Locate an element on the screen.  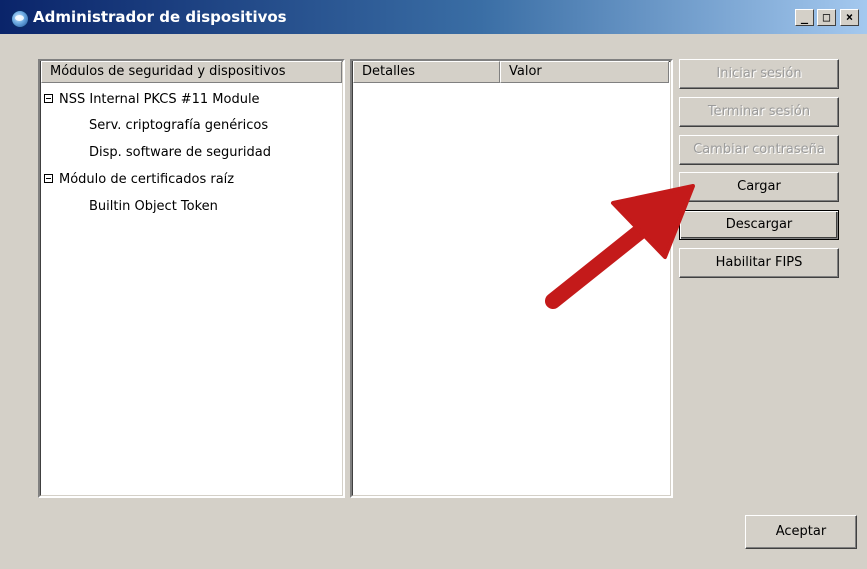
logout-button-label: Terminar sesión is located at coordinates (759, 111).